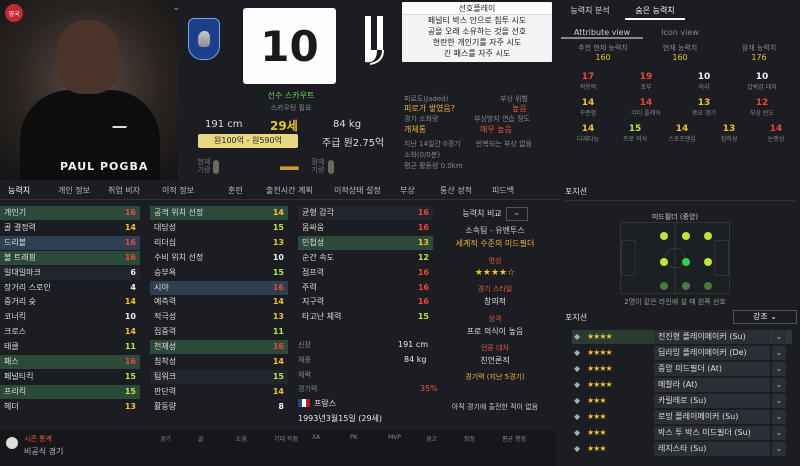 The image size is (800, 466). Describe the element at coordinates (664, 286) in the screenshot. I see `position-dot` at that location.